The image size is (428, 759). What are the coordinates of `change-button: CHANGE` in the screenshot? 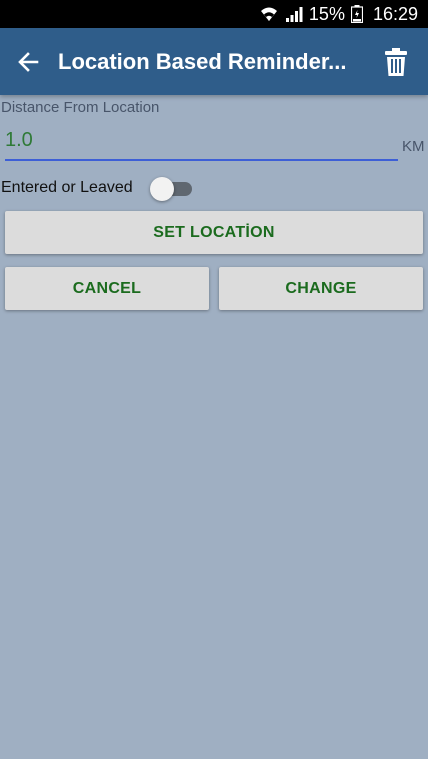 It's located at (321, 288).